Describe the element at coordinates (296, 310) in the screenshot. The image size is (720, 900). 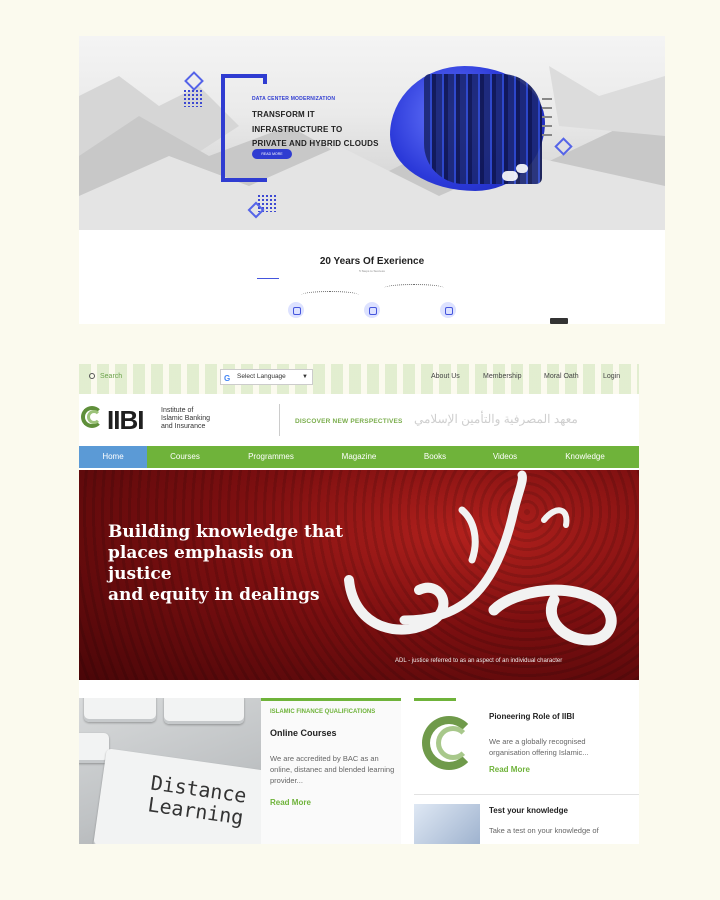
I see `search-feature-icon` at that location.